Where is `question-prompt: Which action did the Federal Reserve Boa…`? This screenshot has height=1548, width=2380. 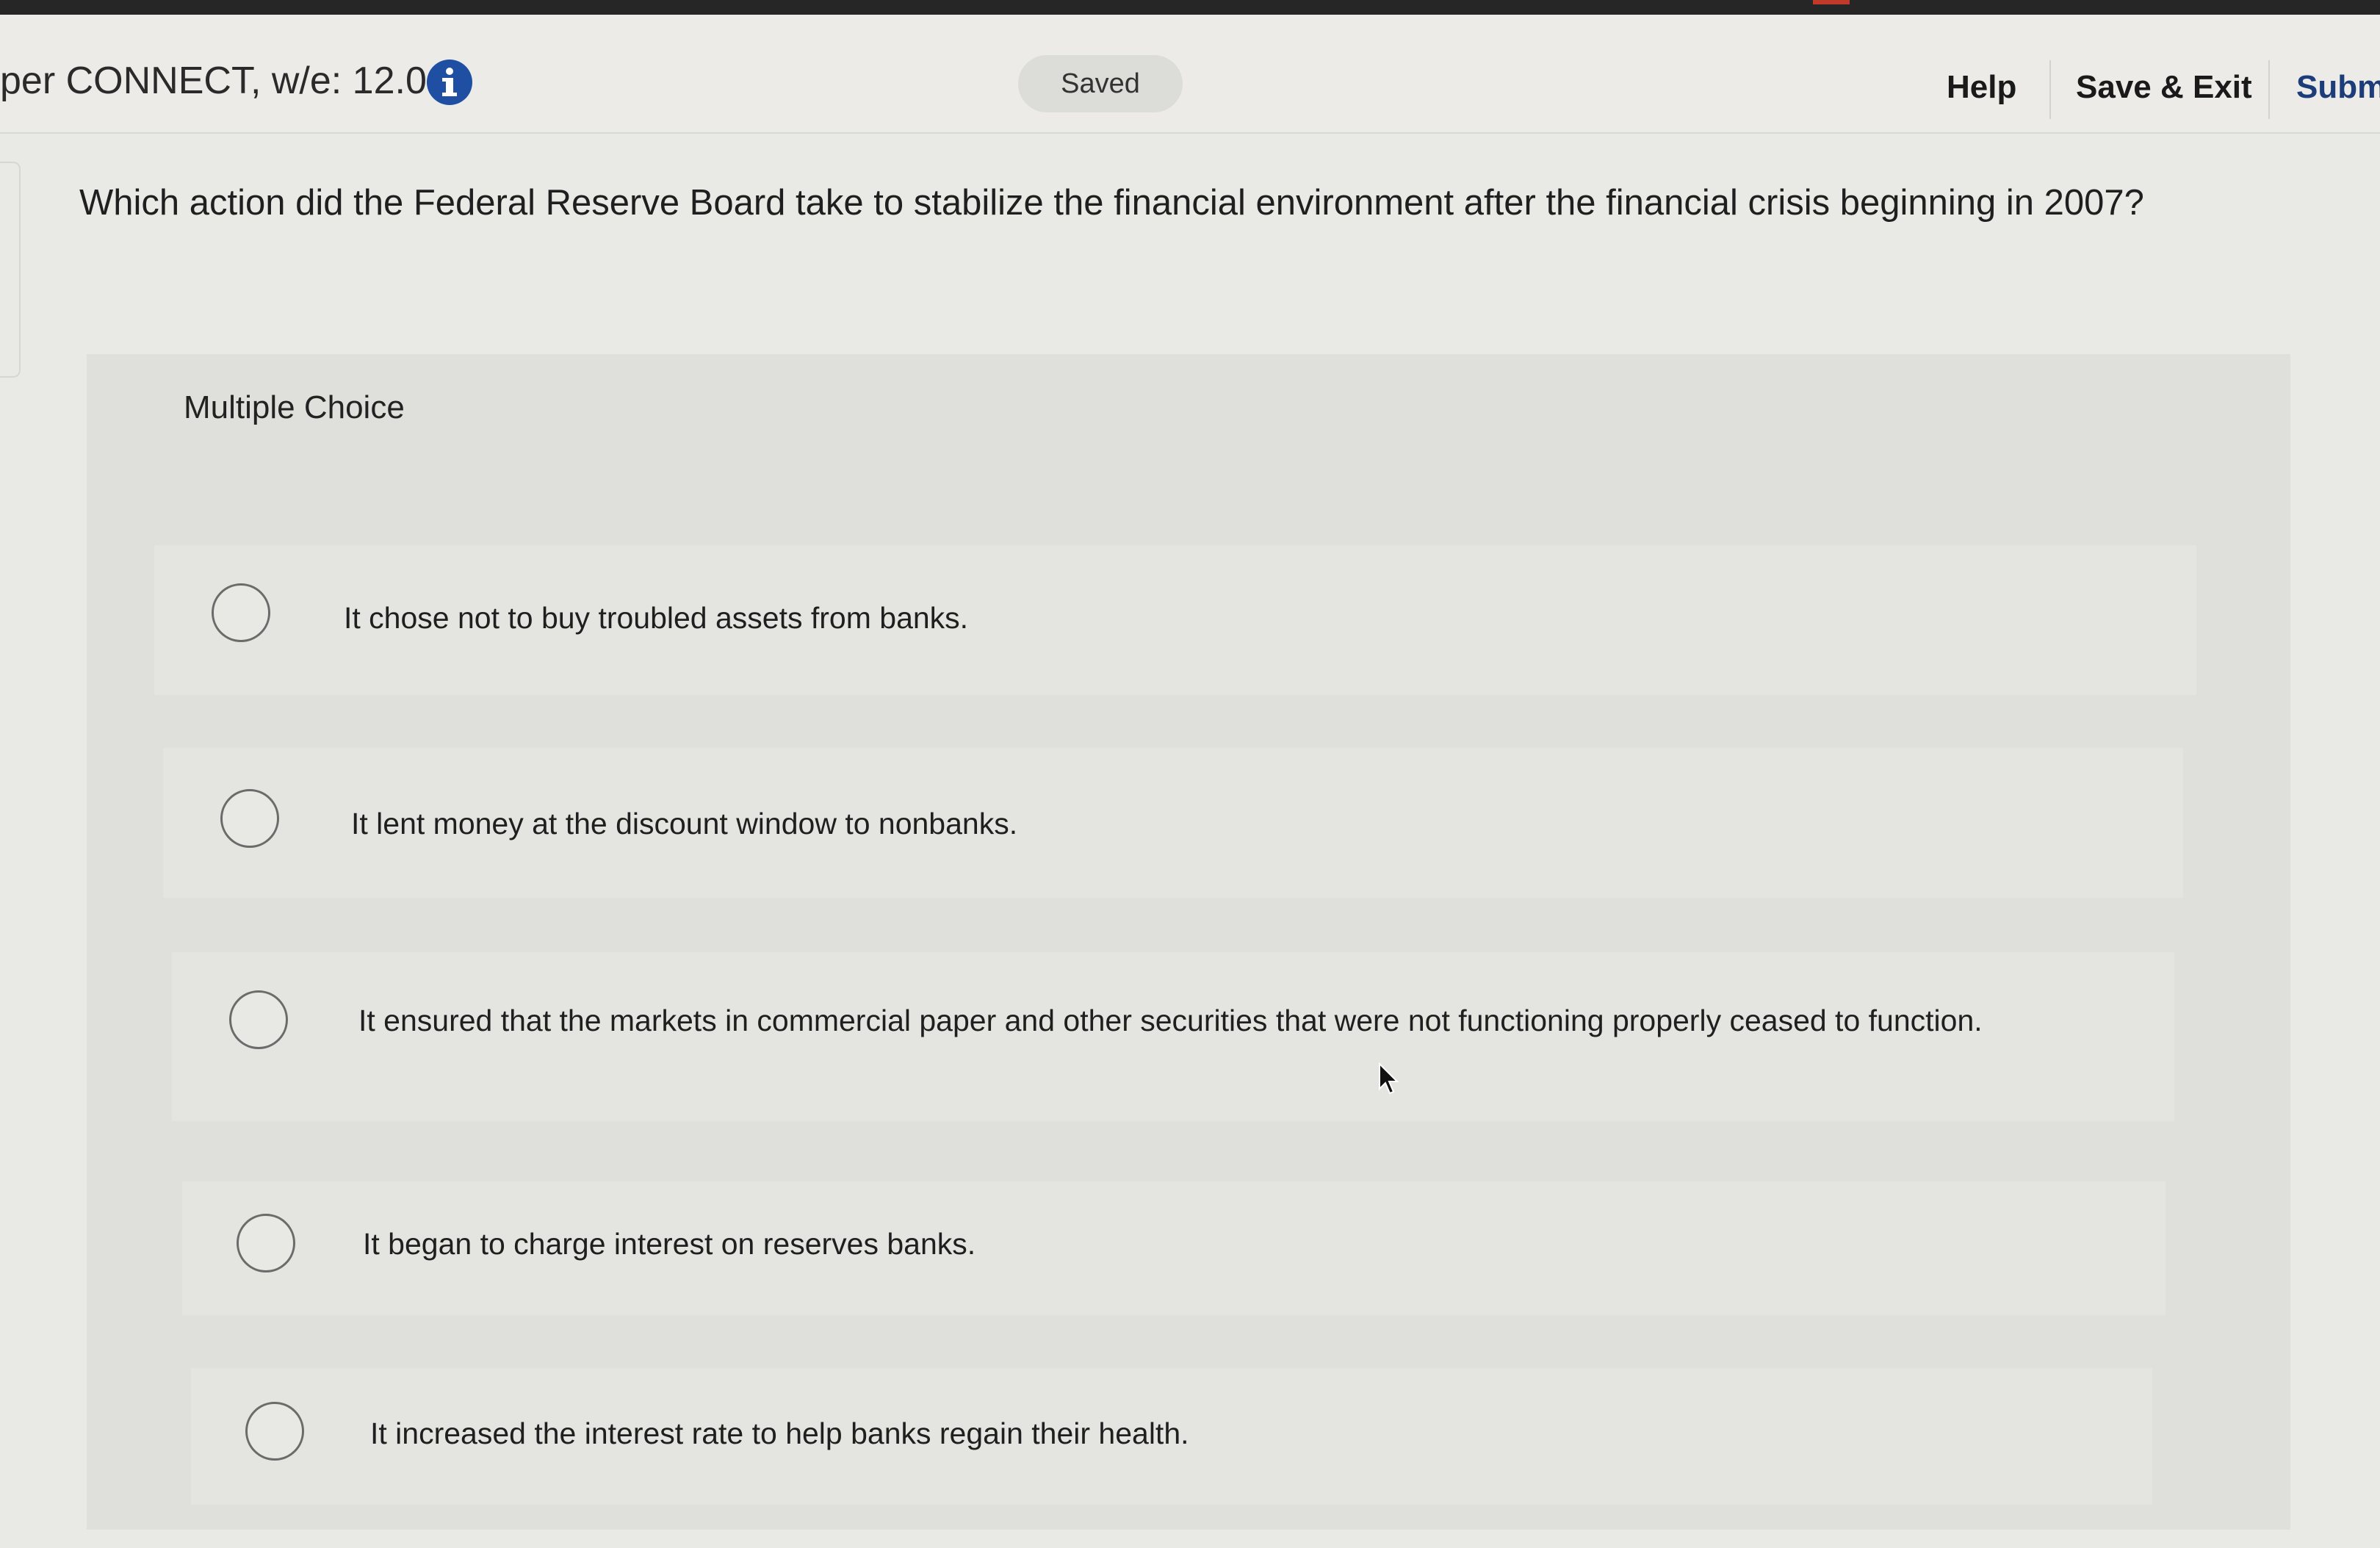 question-prompt: Which action did the Federal Reserve Boa… is located at coordinates (1111, 203).